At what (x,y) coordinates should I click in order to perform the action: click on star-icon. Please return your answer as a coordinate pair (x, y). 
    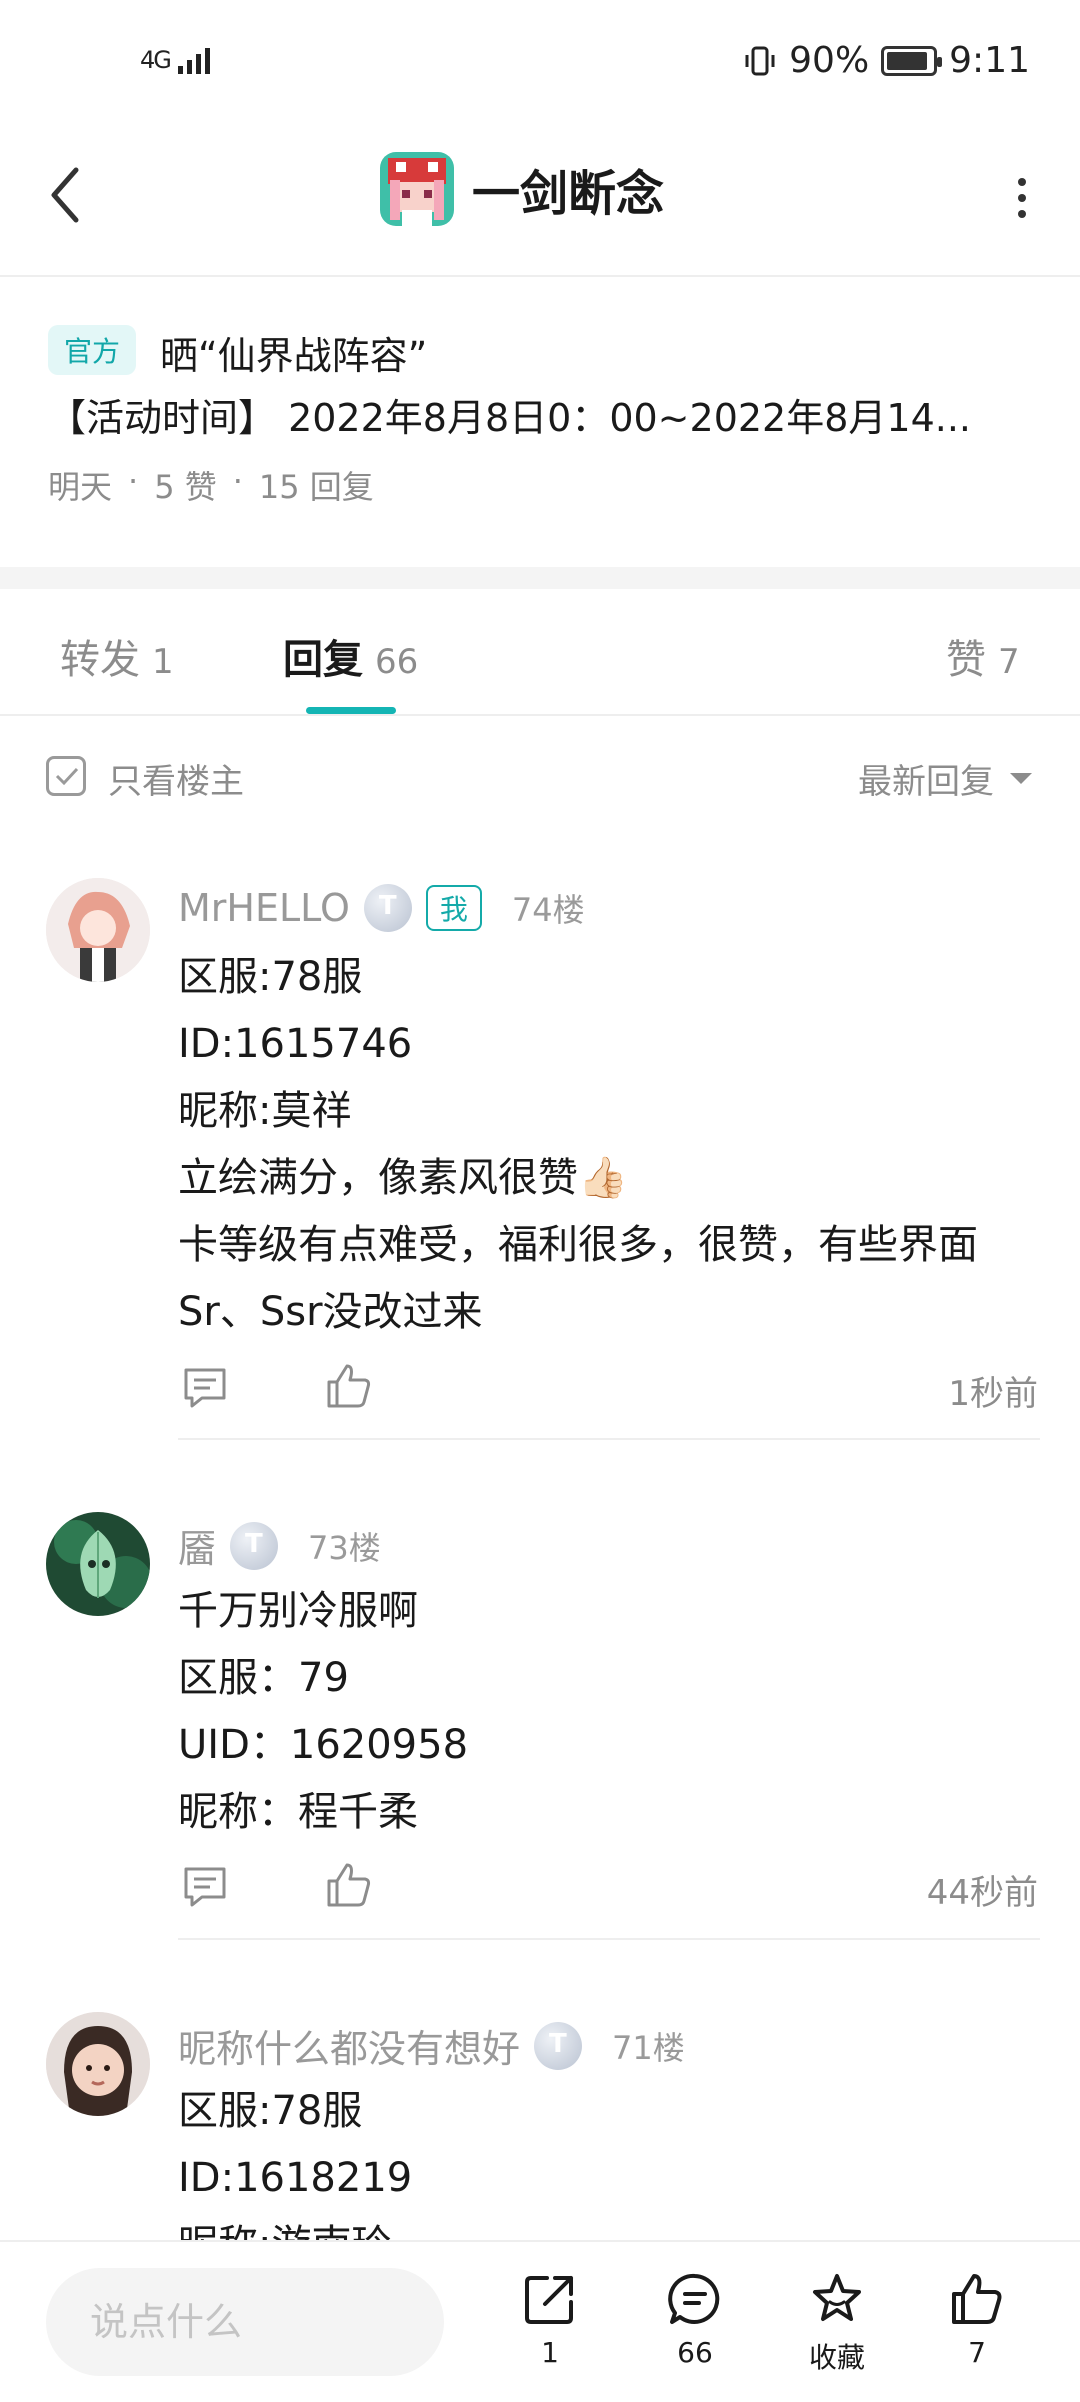
    Looking at the image, I should click on (837, 2297).